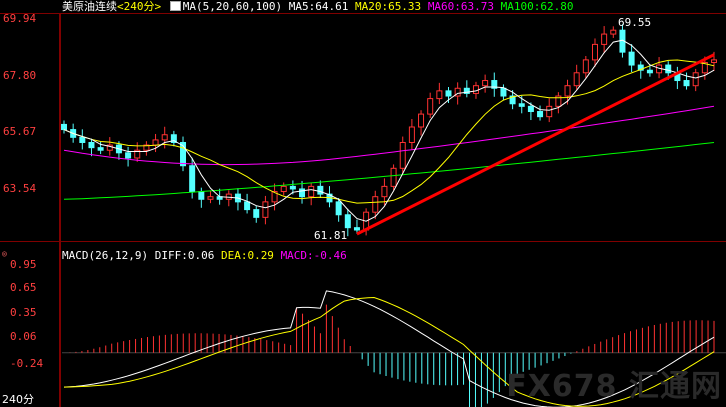 This screenshot has height=407, width=726. I want to click on high-annotation: 69.55, so click(634, 22).